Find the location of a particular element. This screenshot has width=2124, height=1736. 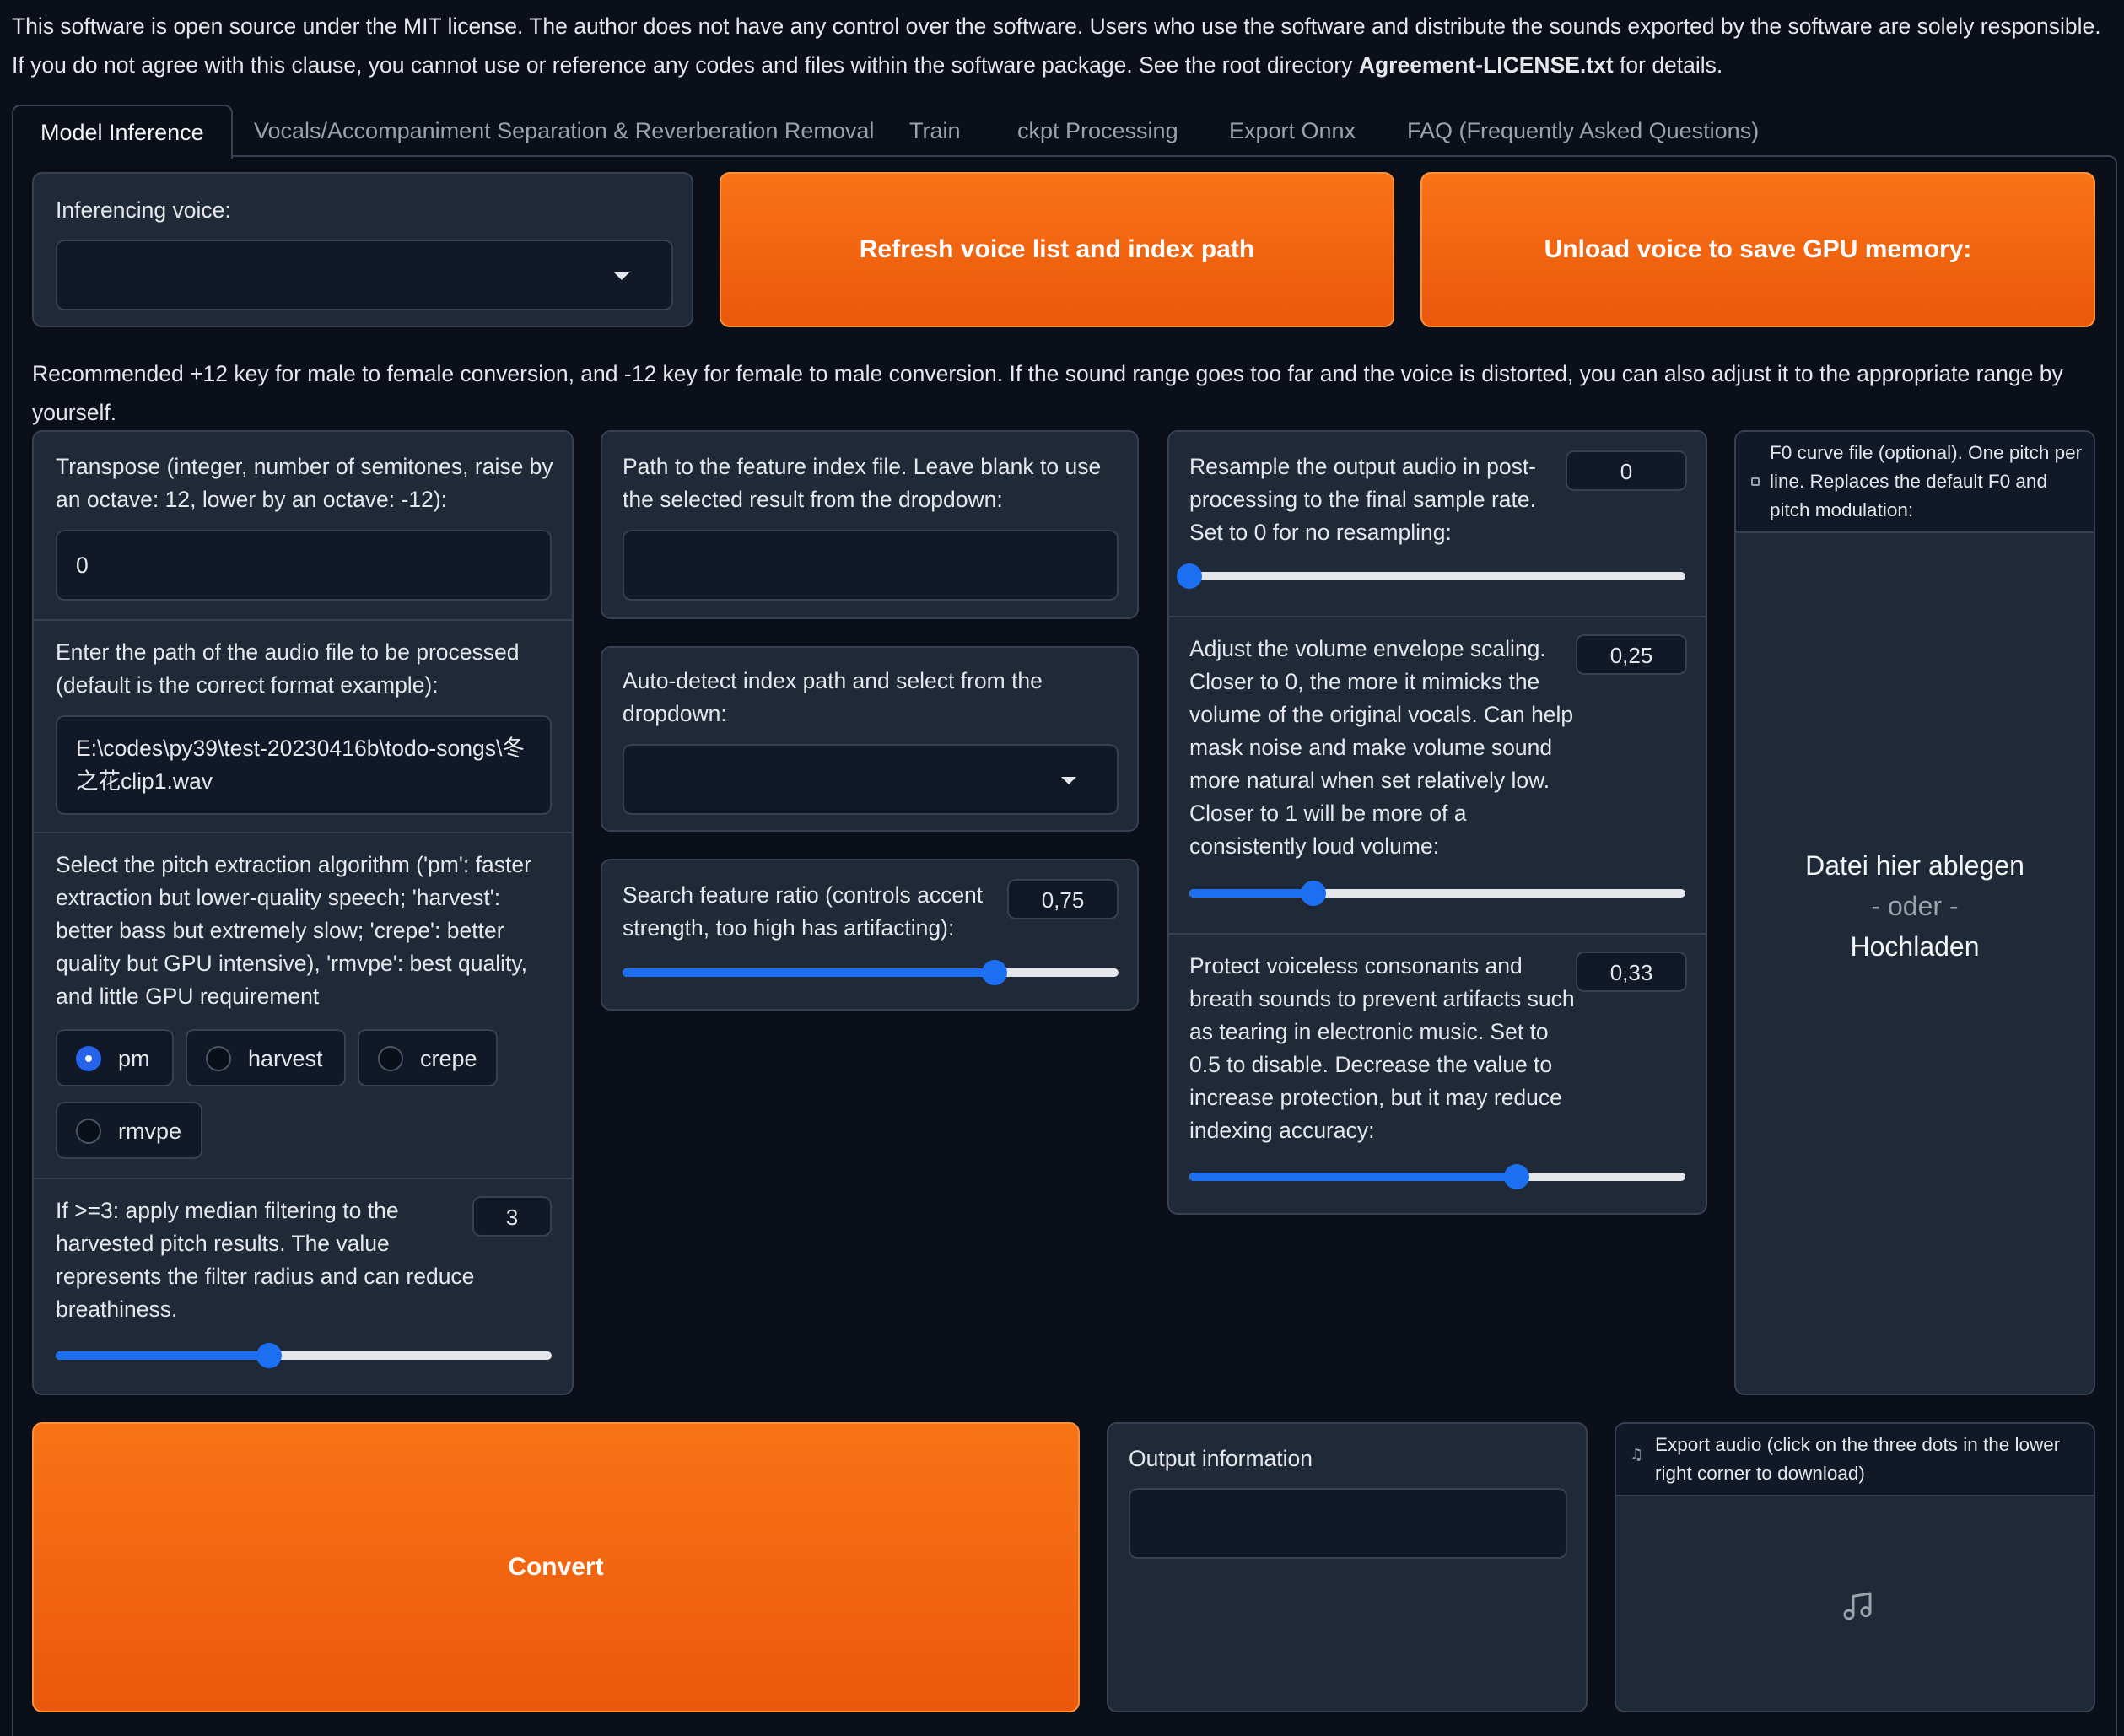

output-info-label: Output information is located at coordinates (1221, 1459).